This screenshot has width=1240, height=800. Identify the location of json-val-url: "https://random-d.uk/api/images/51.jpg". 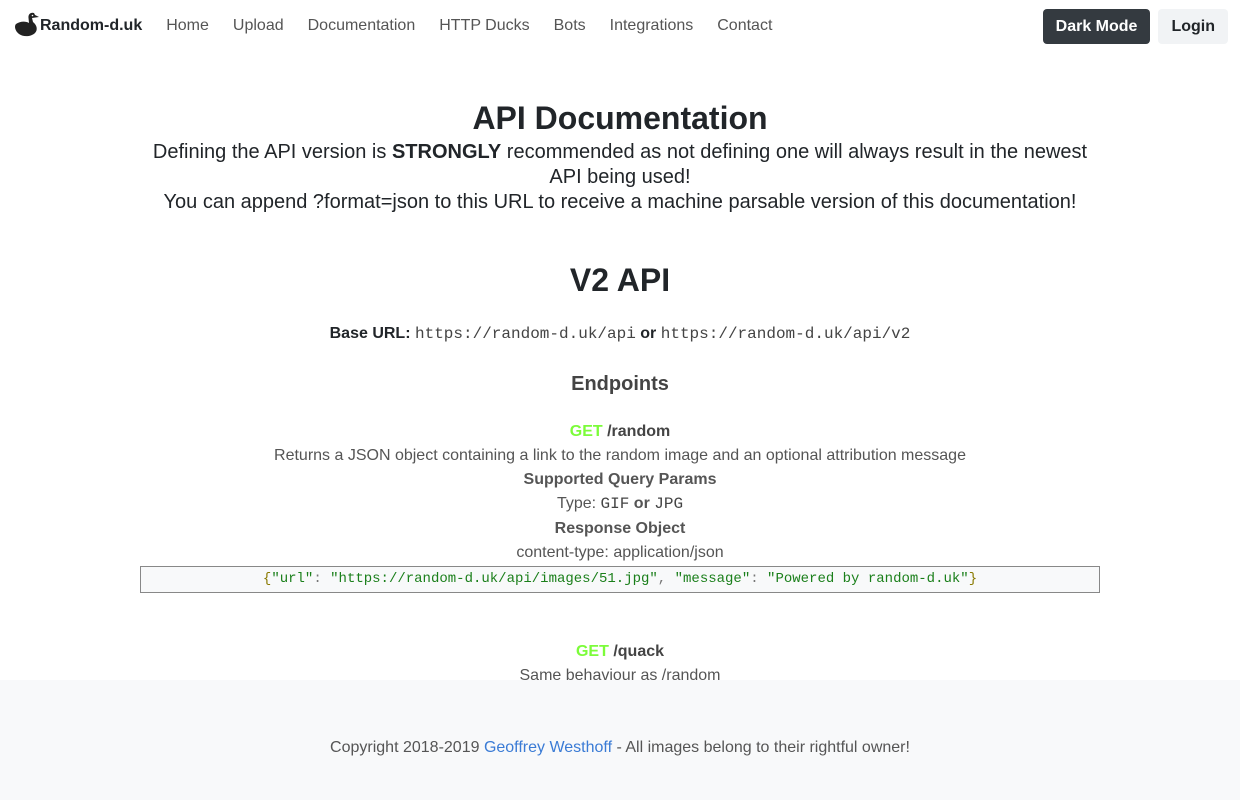
(494, 579).